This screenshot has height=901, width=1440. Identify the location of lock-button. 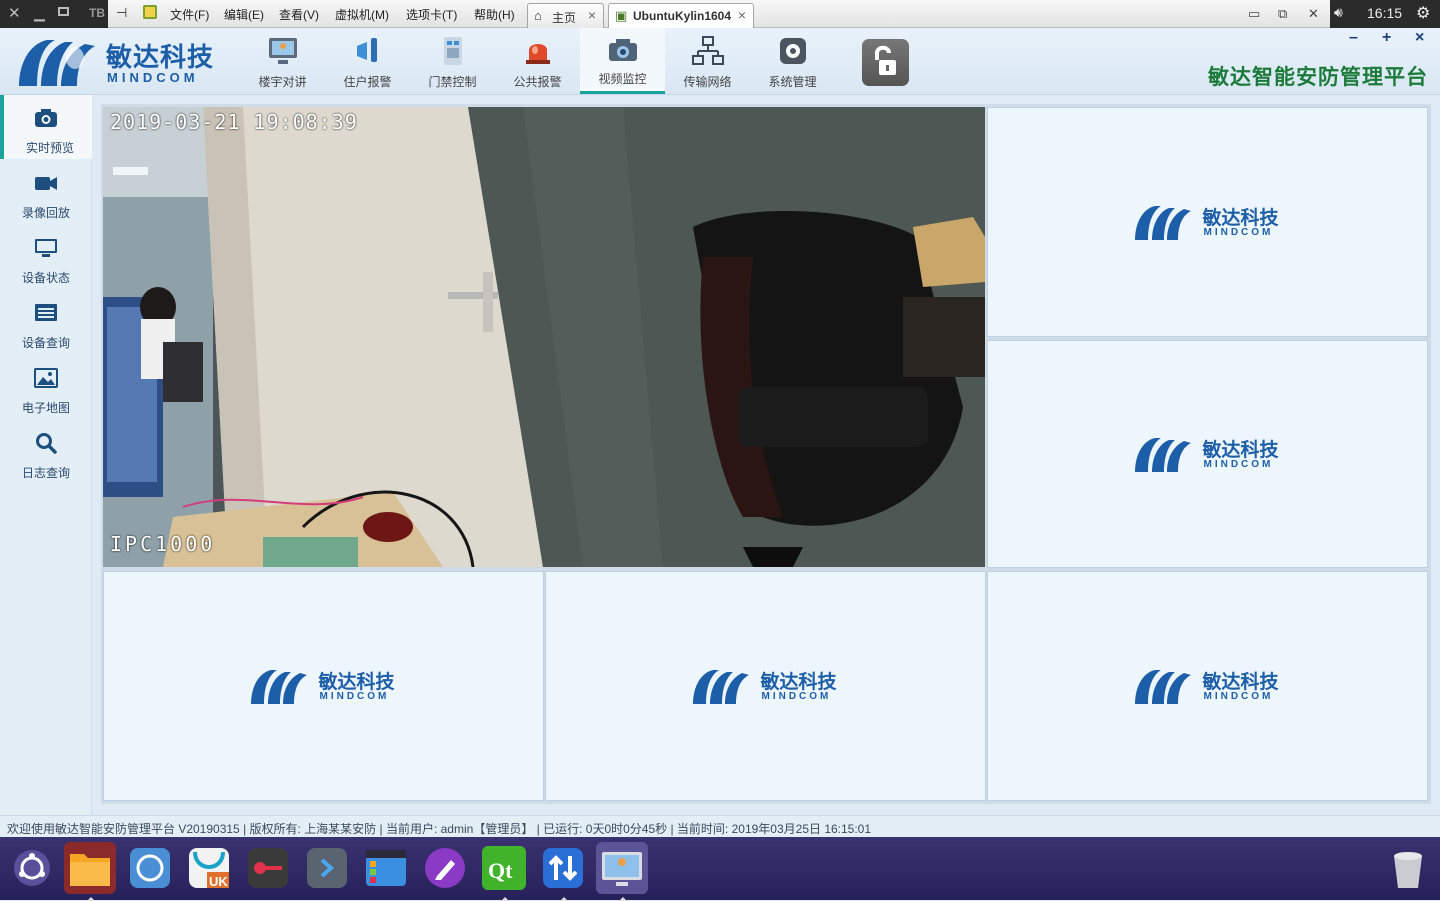
(885, 62).